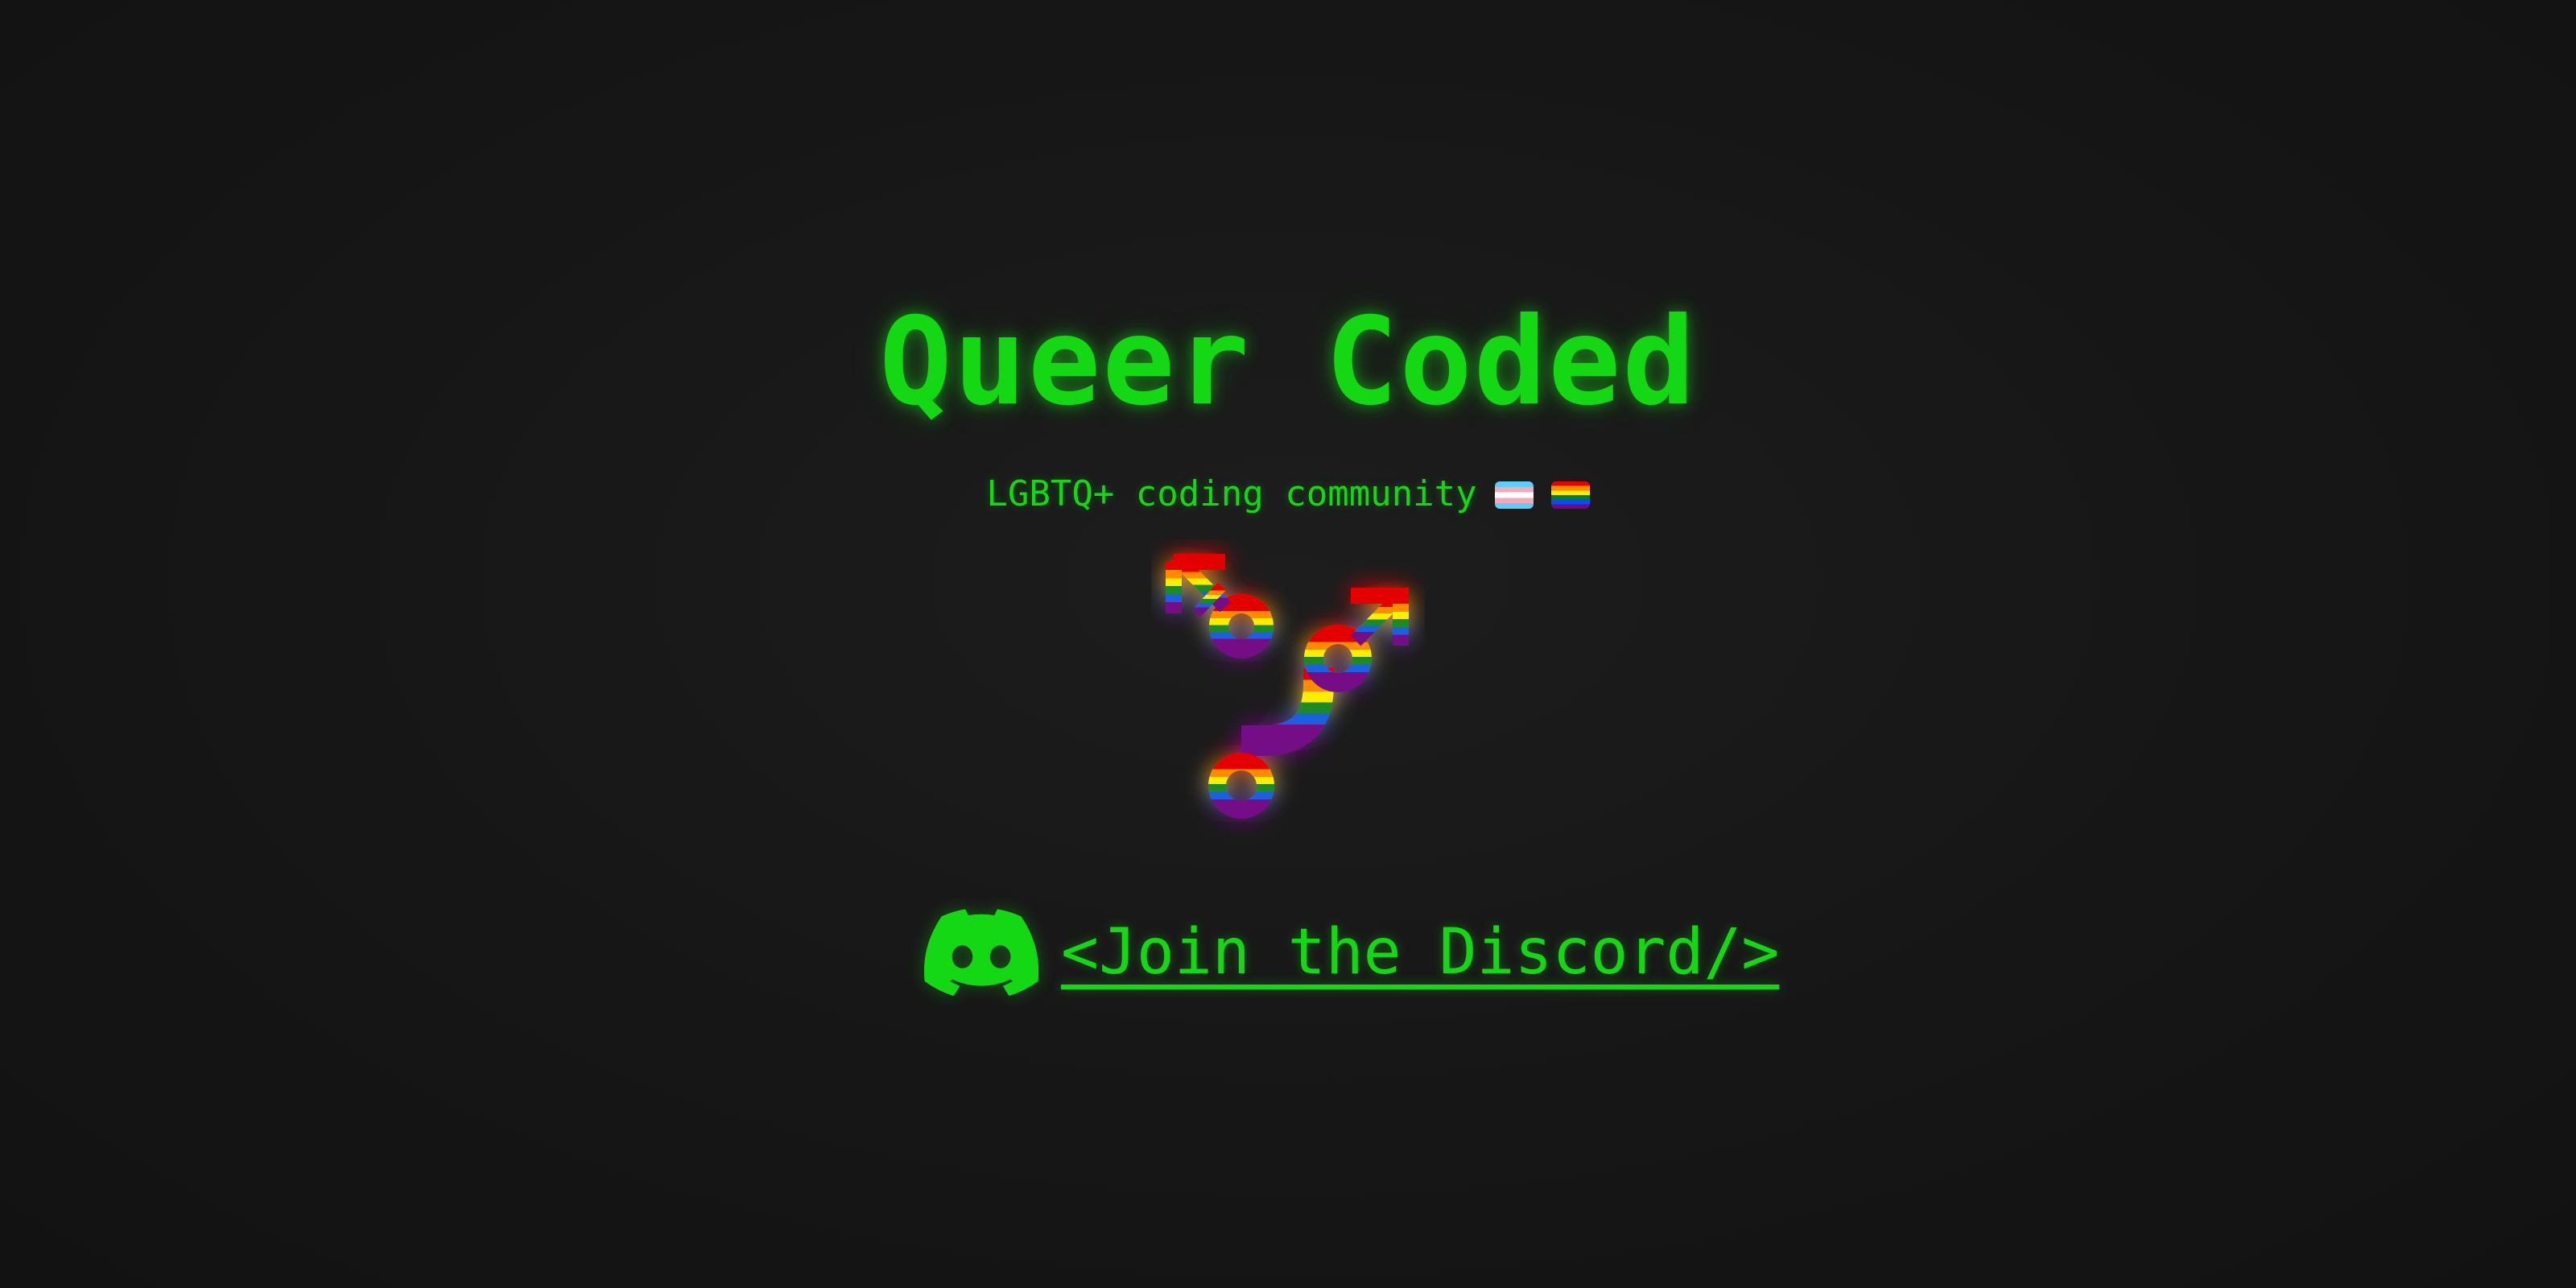 Image resolution: width=2576 pixels, height=1288 pixels. What do you see at coordinates (1287, 715) in the screenshot?
I see `combined-gender-symbol-icon` at bounding box center [1287, 715].